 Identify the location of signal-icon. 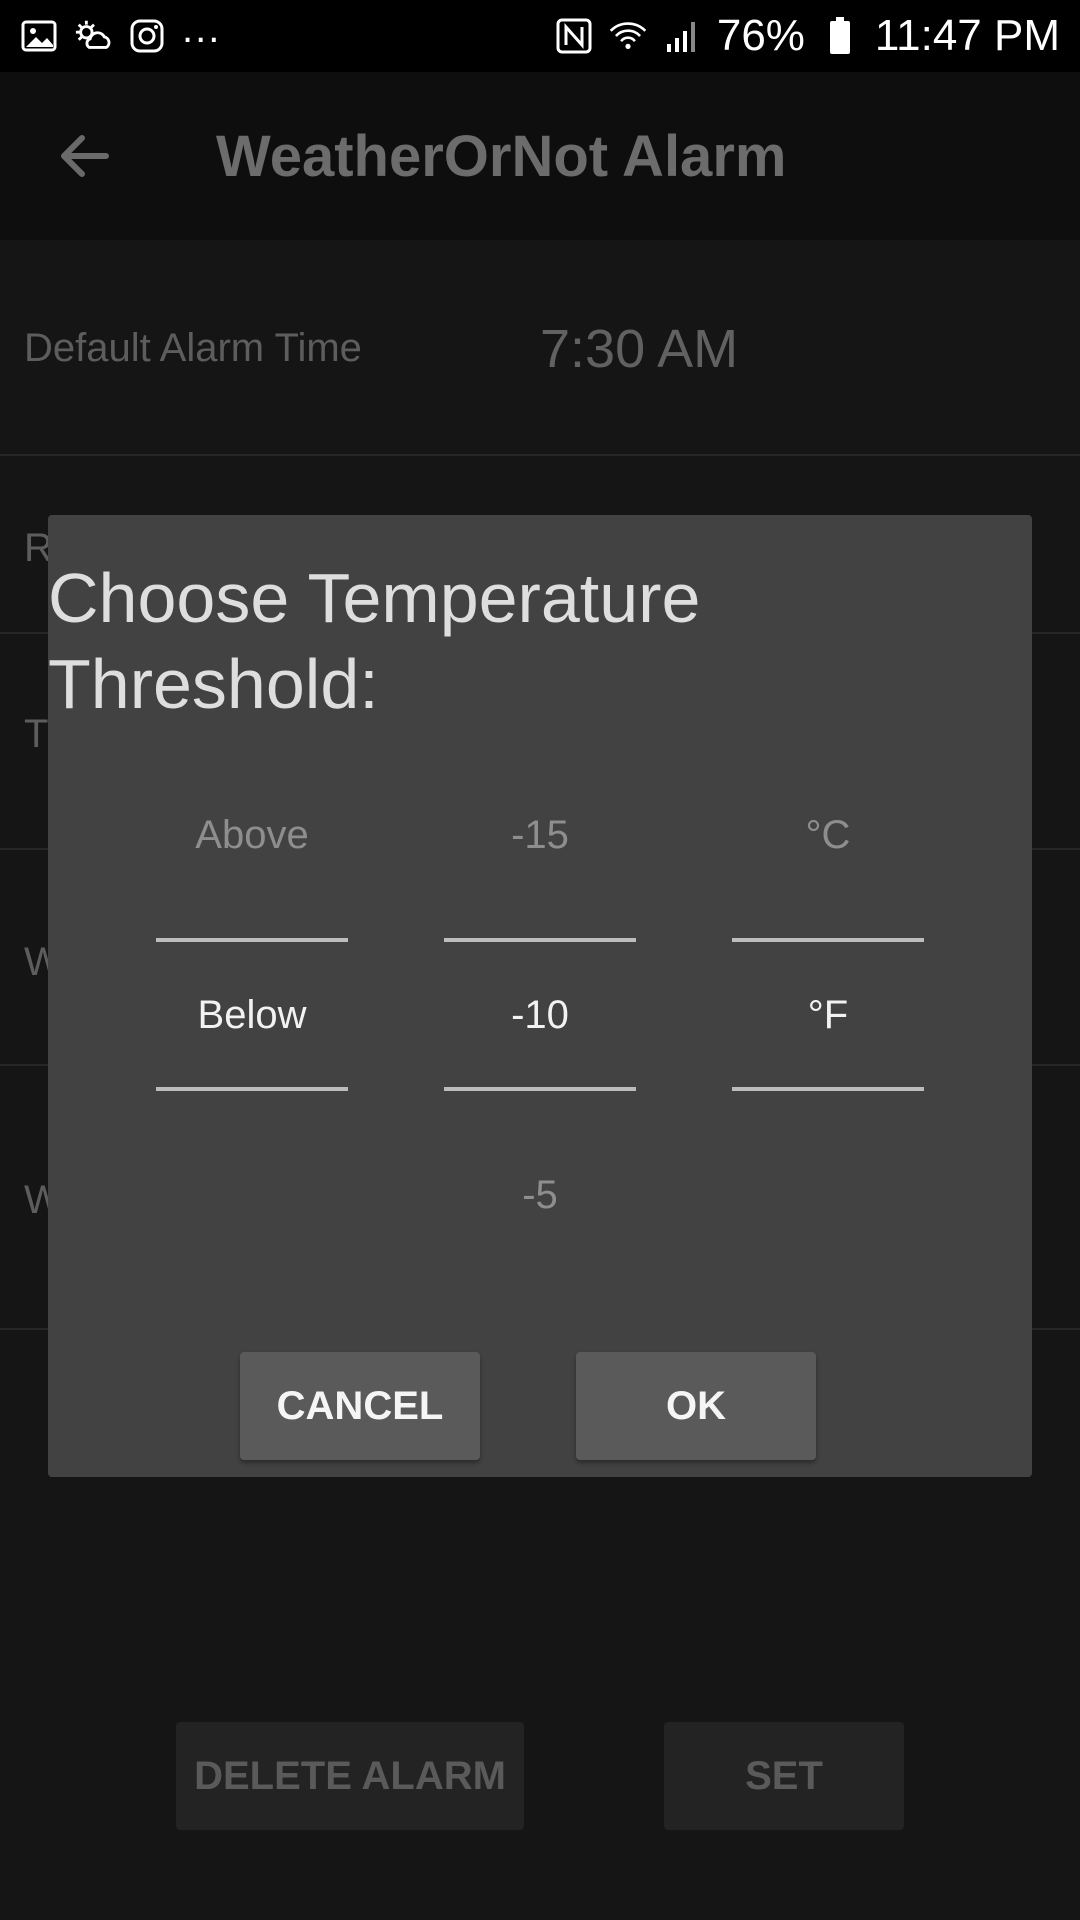
(682, 36).